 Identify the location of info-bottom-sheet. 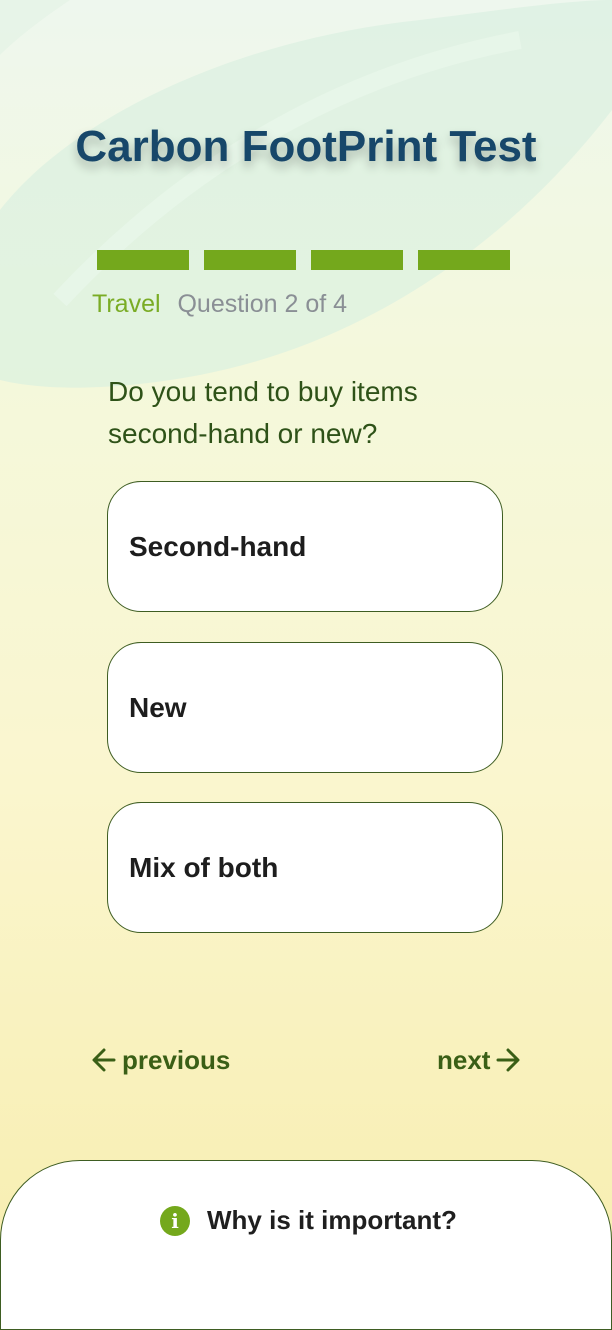
(306, 1245).